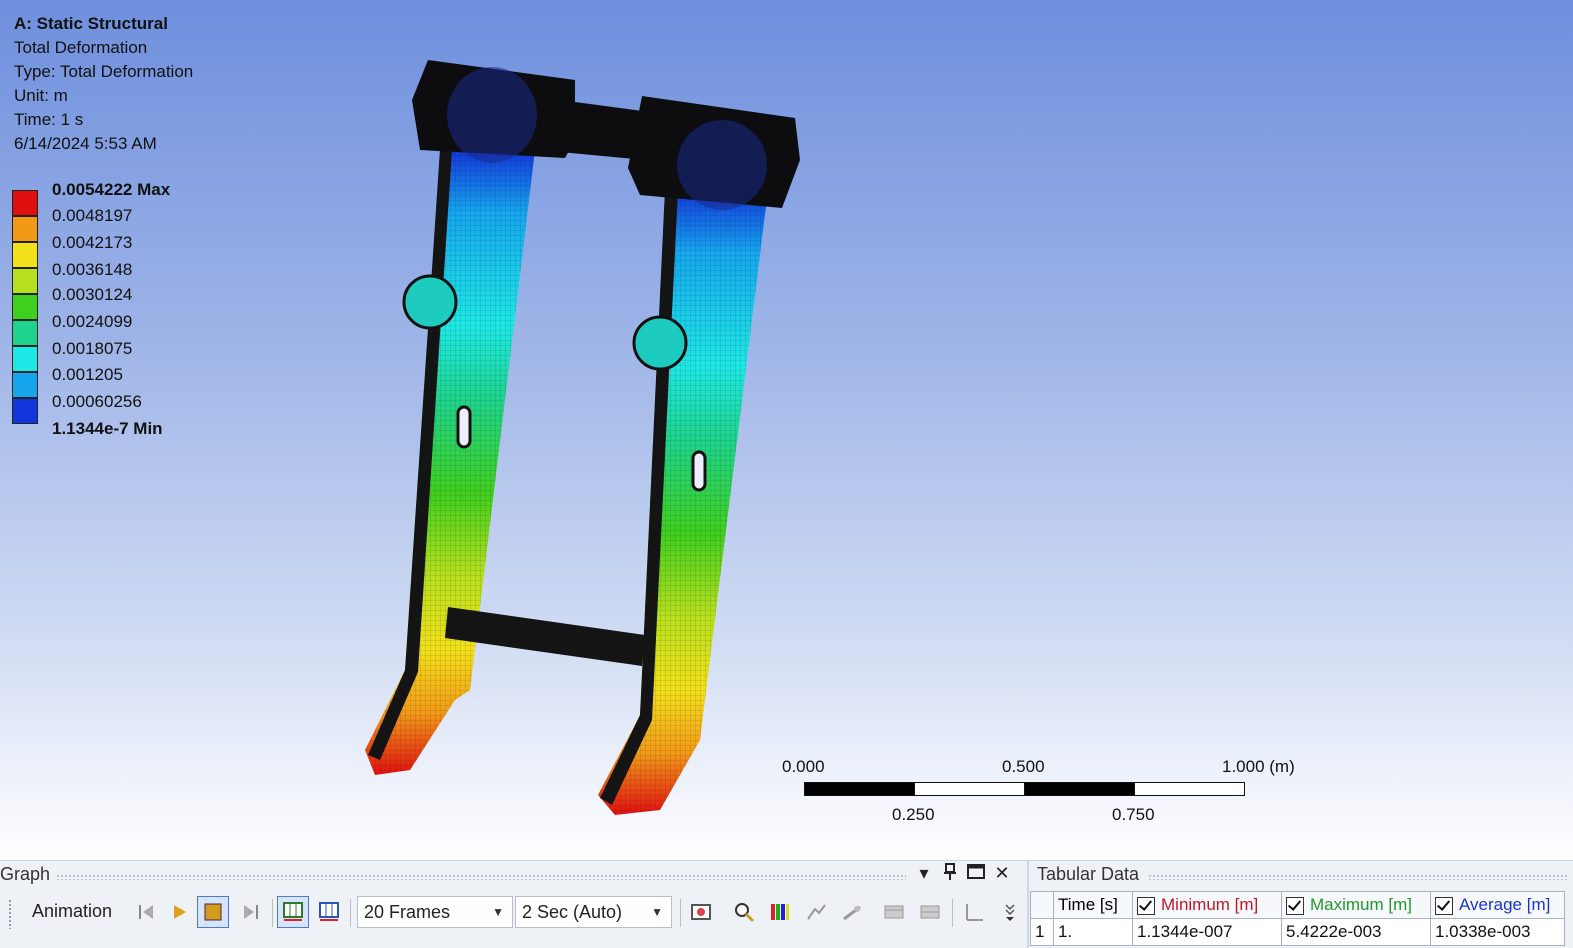  I want to click on zoom-icon, so click(744, 912).